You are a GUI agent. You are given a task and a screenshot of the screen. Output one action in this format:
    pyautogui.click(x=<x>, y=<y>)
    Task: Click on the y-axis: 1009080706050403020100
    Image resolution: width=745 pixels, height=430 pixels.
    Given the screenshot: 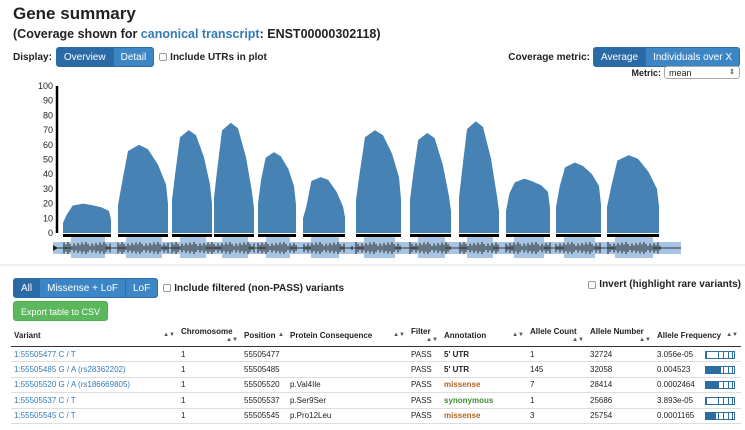 What is the action you would take?
    pyautogui.click(x=48, y=159)
    